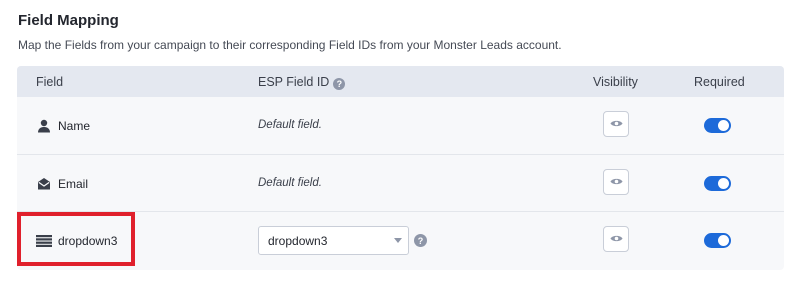 The height and width of the screenshot is (283, 800). What do you see at coordinates (68, 20) in the screenshot?
I see `page-title: Field Mapping` at bounding box center [68, 20].